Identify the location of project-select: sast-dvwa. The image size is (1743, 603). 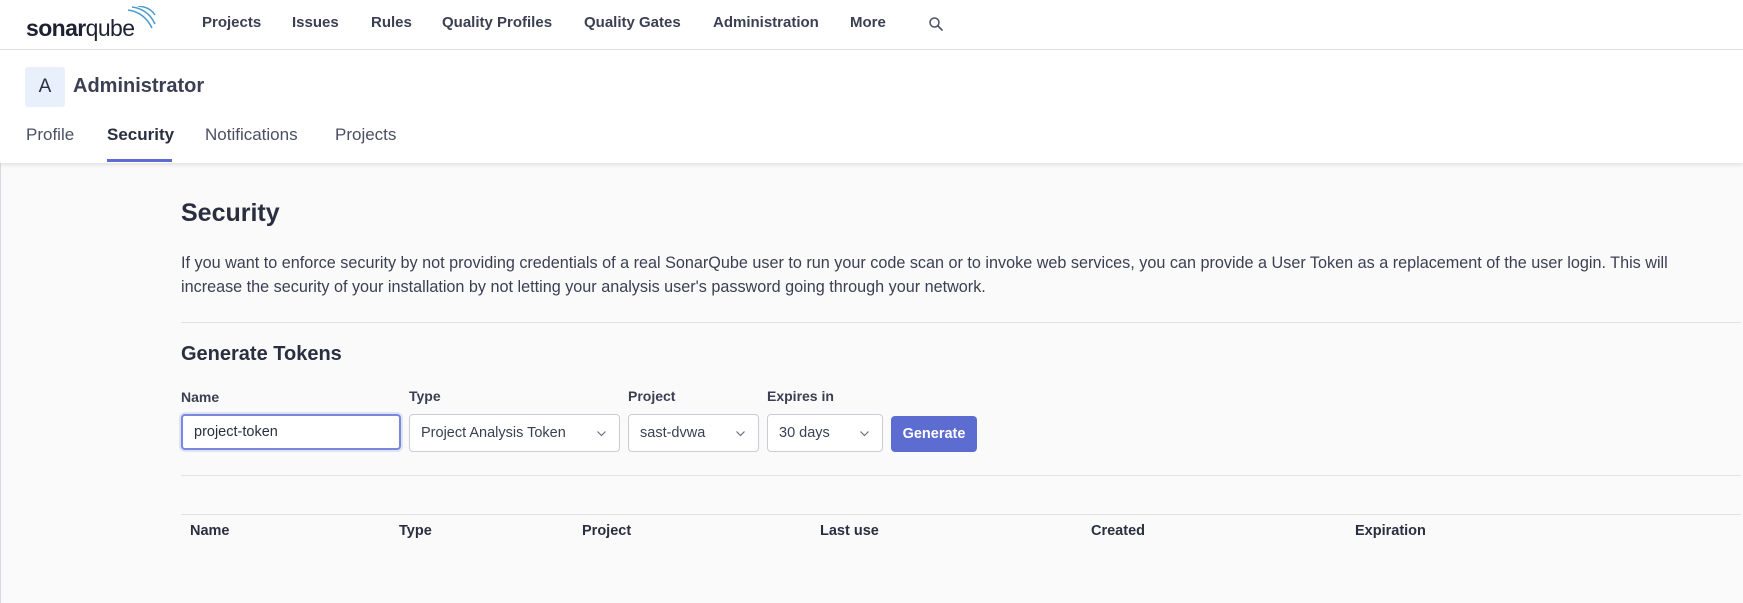
(693, 433).